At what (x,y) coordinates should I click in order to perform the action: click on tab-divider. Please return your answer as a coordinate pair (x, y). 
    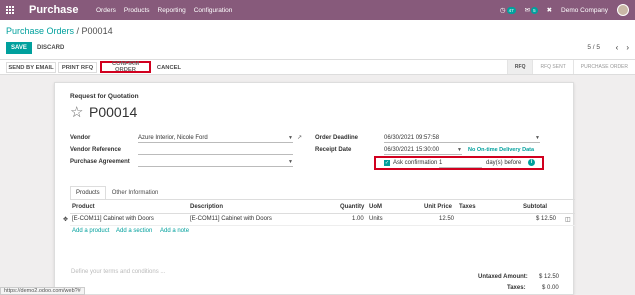
    Looking at the image, I should click on (322, 199).